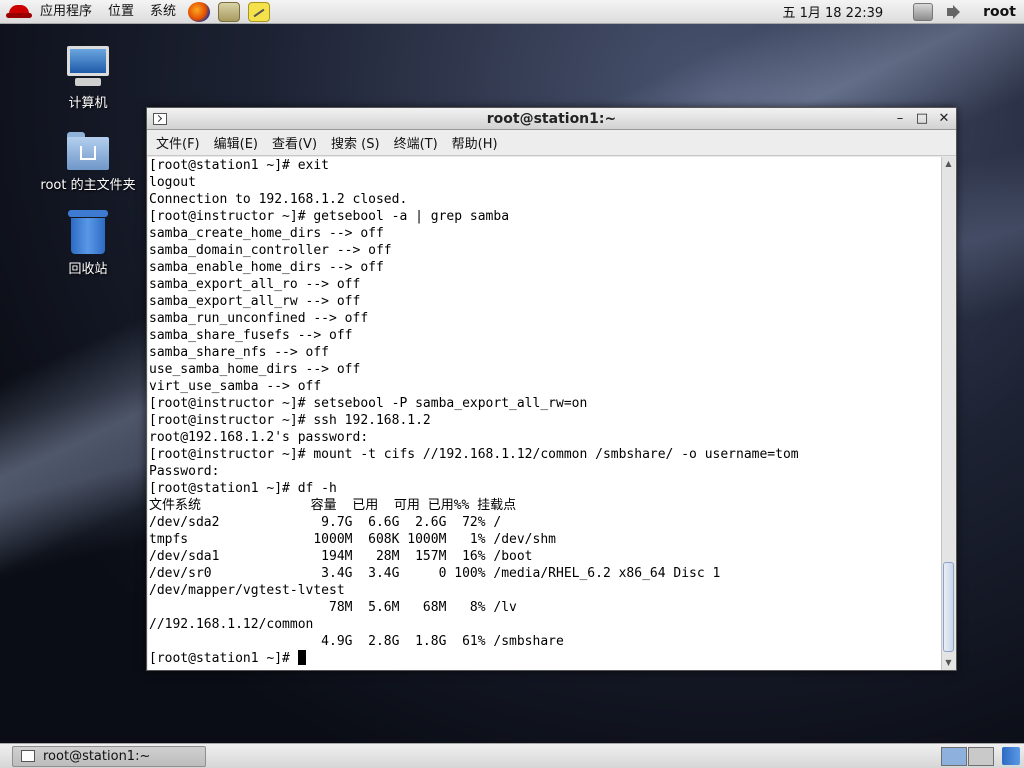 The width and height of the screenshot is (1024, 768). What do you see at coordinates (944, 119) in the screenshot?
I see `close-button: ✕` at bounding box center [944, 119].